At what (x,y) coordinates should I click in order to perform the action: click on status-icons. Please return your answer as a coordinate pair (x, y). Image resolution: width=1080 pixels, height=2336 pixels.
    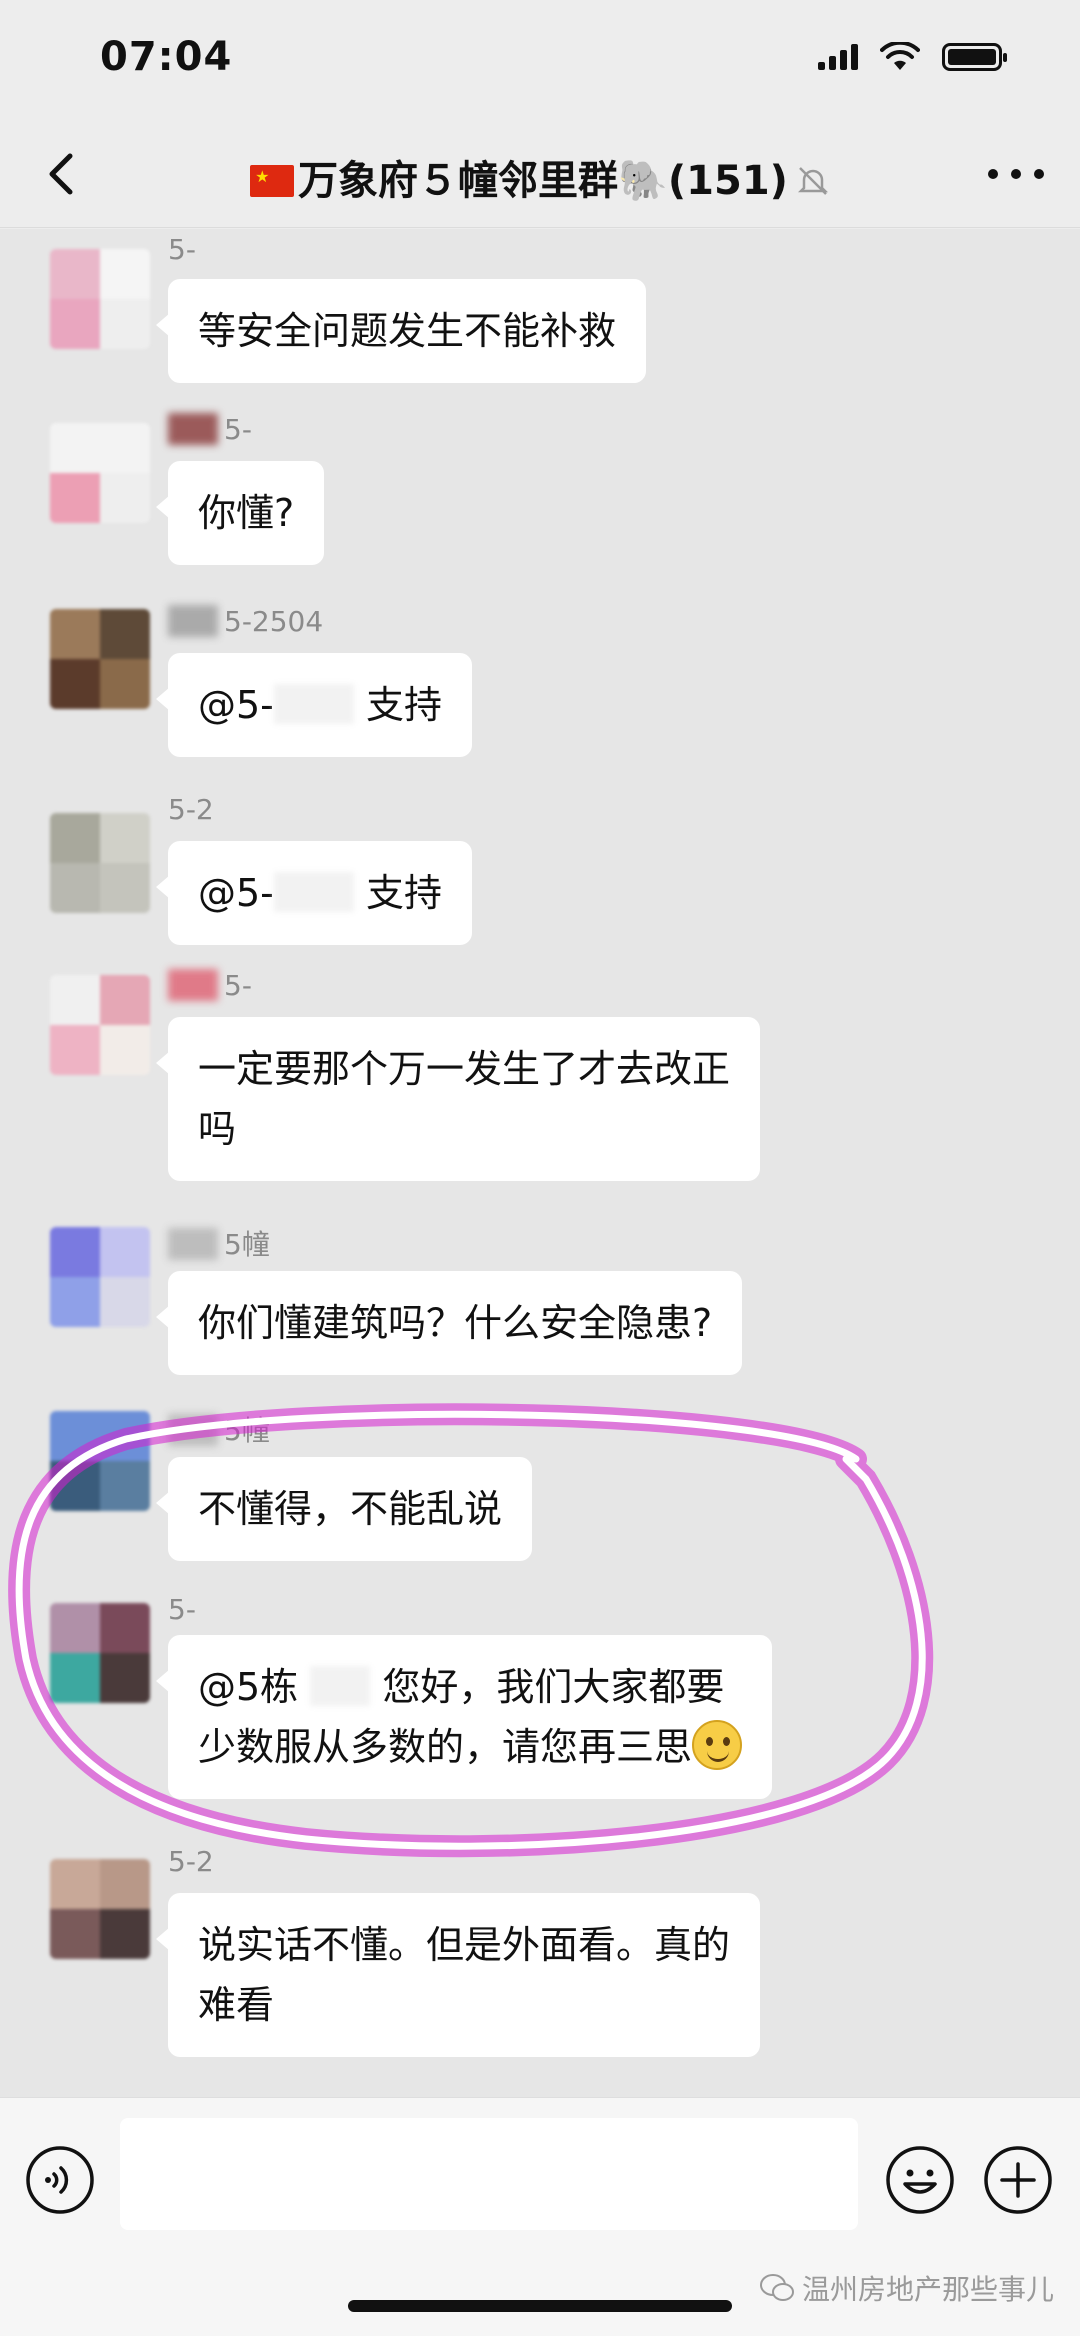
    Looking at the image, I should click on (912, 57).